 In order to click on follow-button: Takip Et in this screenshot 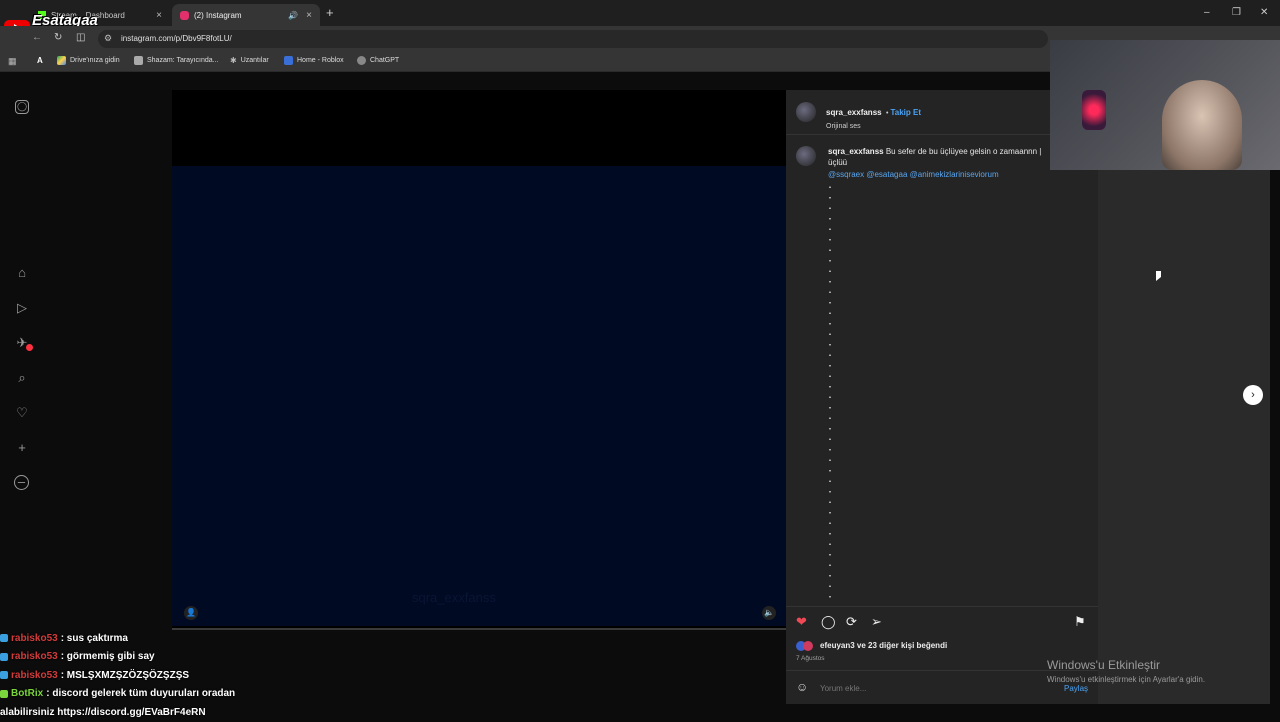, I will do `click(905, 112)`.